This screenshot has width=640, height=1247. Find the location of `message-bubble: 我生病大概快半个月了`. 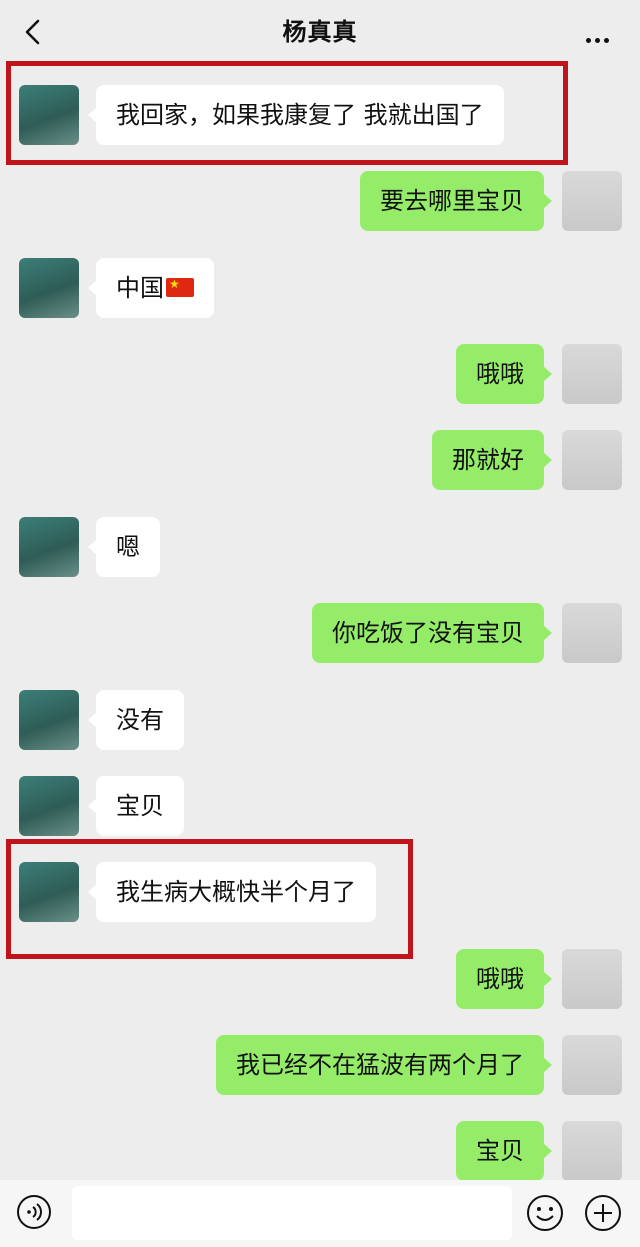

message-bubble: 我生病大概快半个月了 is located at coordinates (232, 892).